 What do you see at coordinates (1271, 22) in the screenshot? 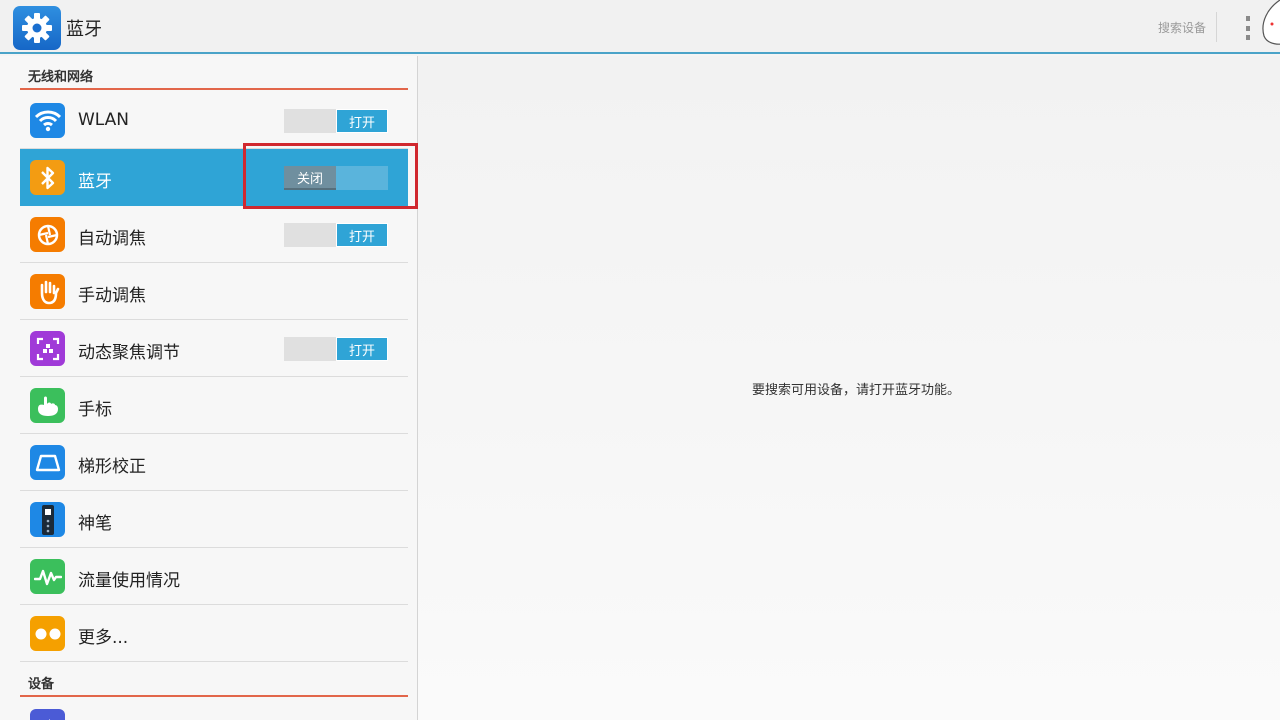
I see `bunny-ear-icon` at bounding box center [1271, 22].